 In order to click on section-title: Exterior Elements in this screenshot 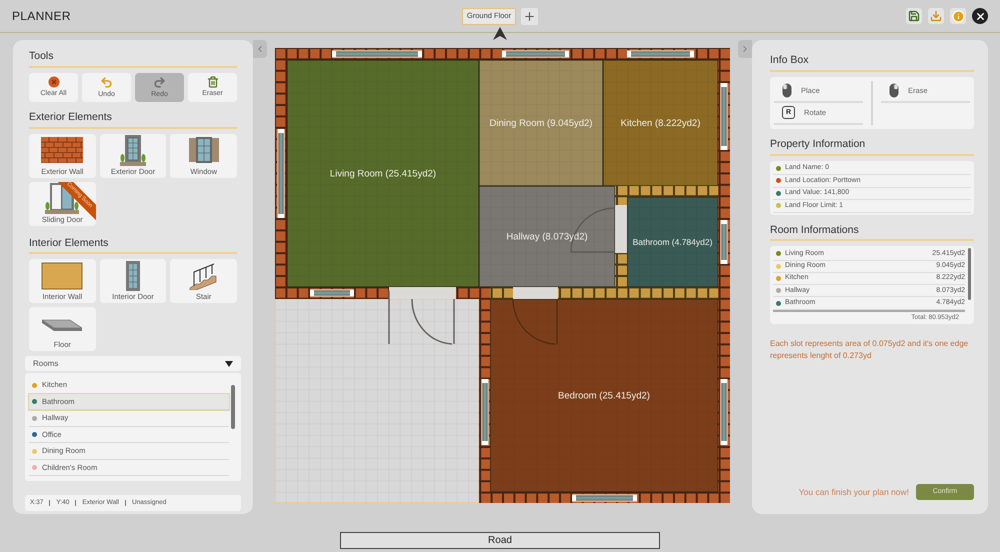, I will do `click(133, 119)`.